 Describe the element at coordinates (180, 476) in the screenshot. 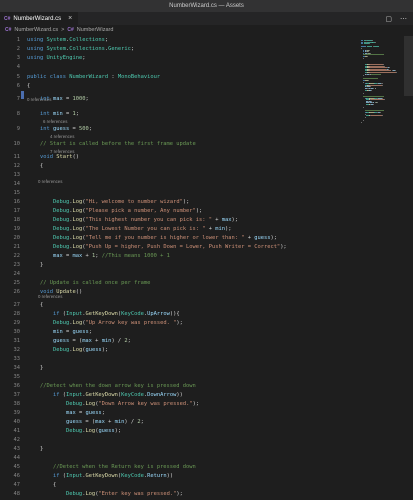

I see `code-line: 46 if (Input.GetKeyDown(KeyCode.Return))` at that location.